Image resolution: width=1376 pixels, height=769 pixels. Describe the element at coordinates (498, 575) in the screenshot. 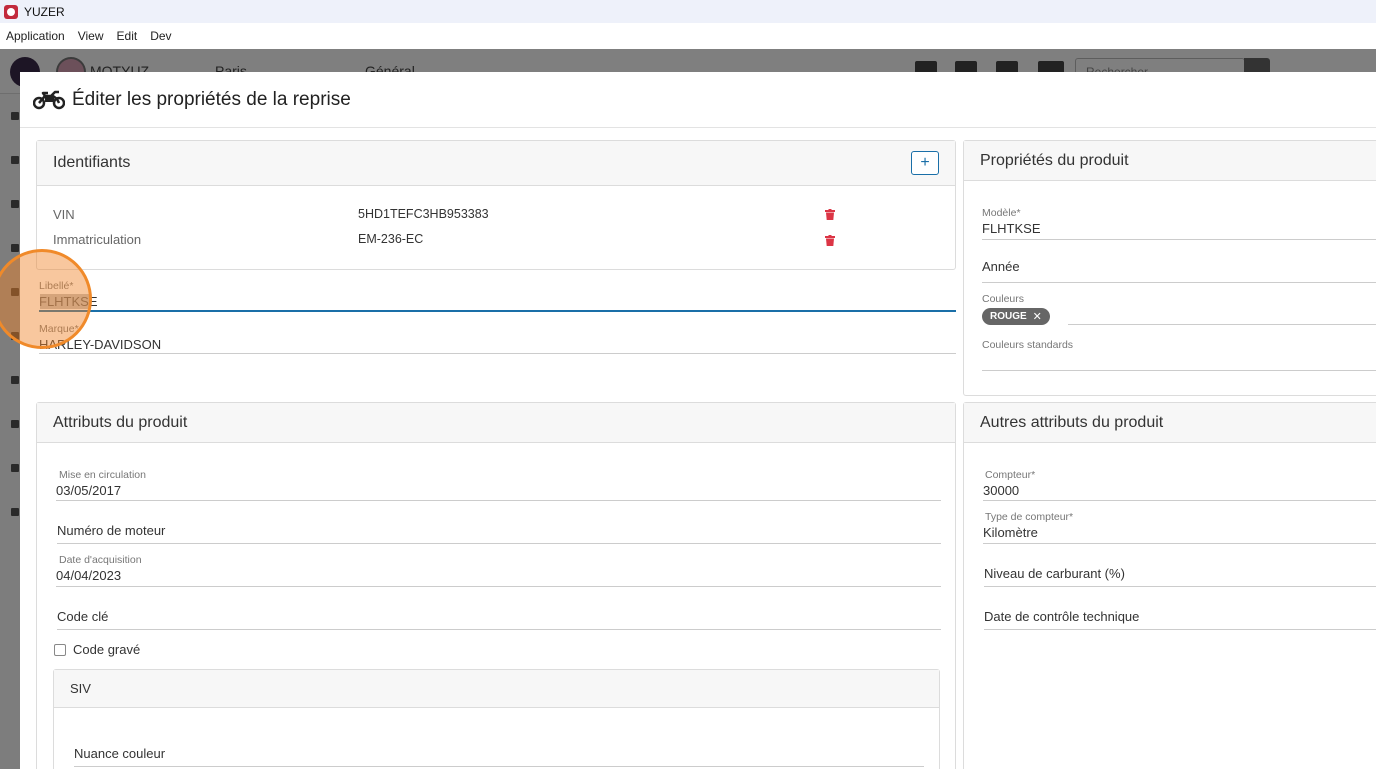

I see `date-acquisition-input: 04/04/2023` at that location.